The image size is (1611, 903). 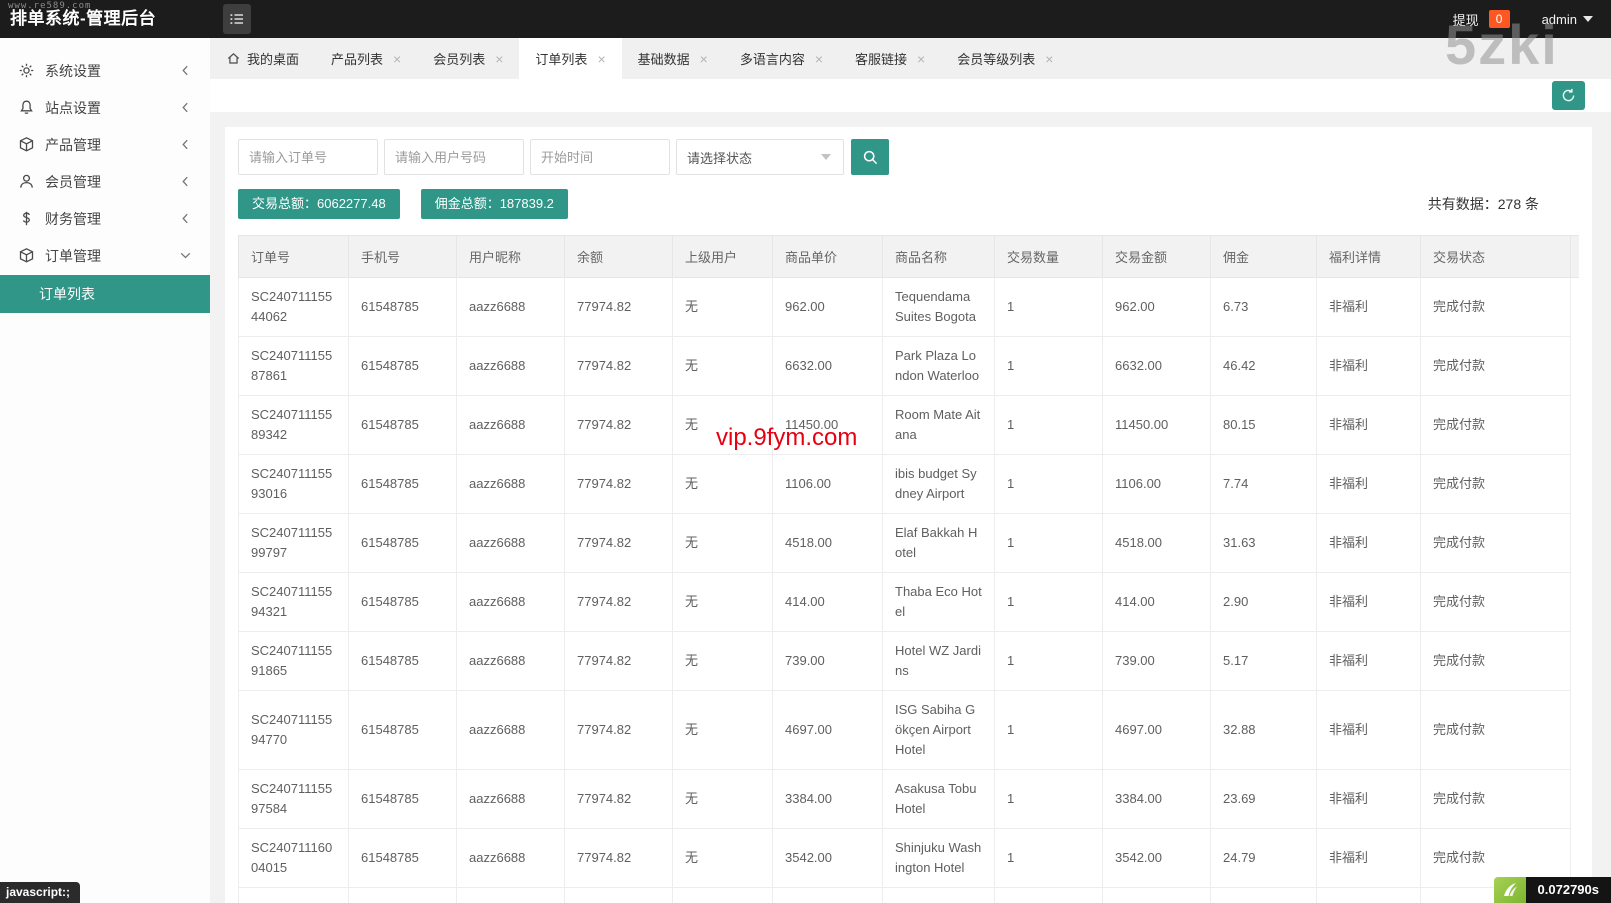 What do you see at coordinates (938, 366) in the screenshot?
I see `table-cell: Park Plaza London Waterloo` at bounding box center [938, 366].